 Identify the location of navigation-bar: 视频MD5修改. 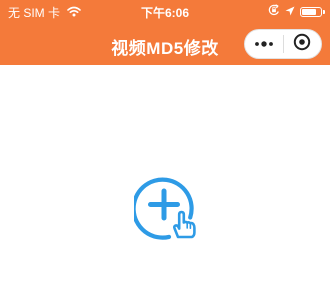
(165, 44).